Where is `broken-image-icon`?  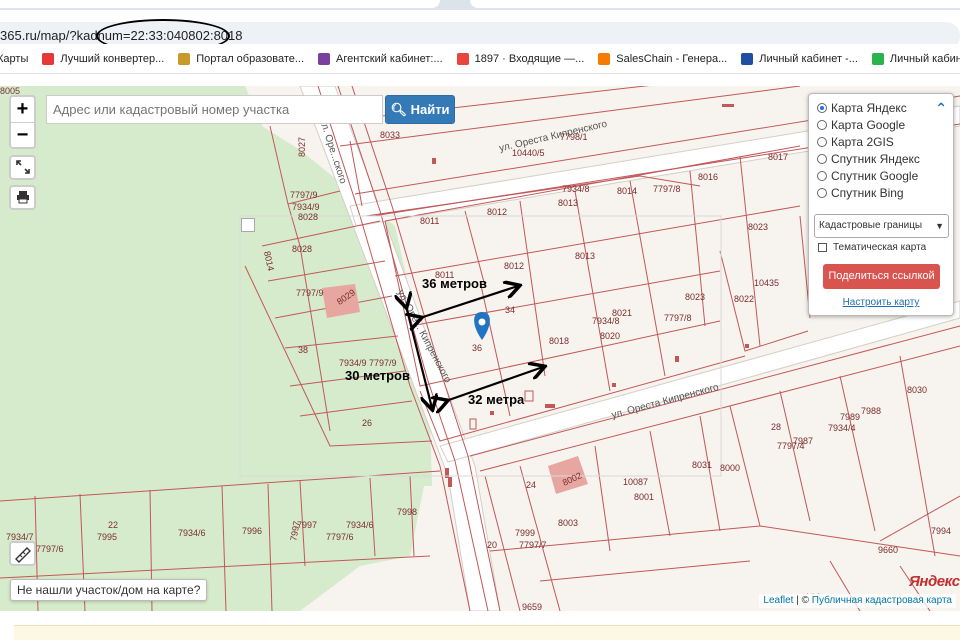 broken-image-icon is located at coordinates (248, 225).